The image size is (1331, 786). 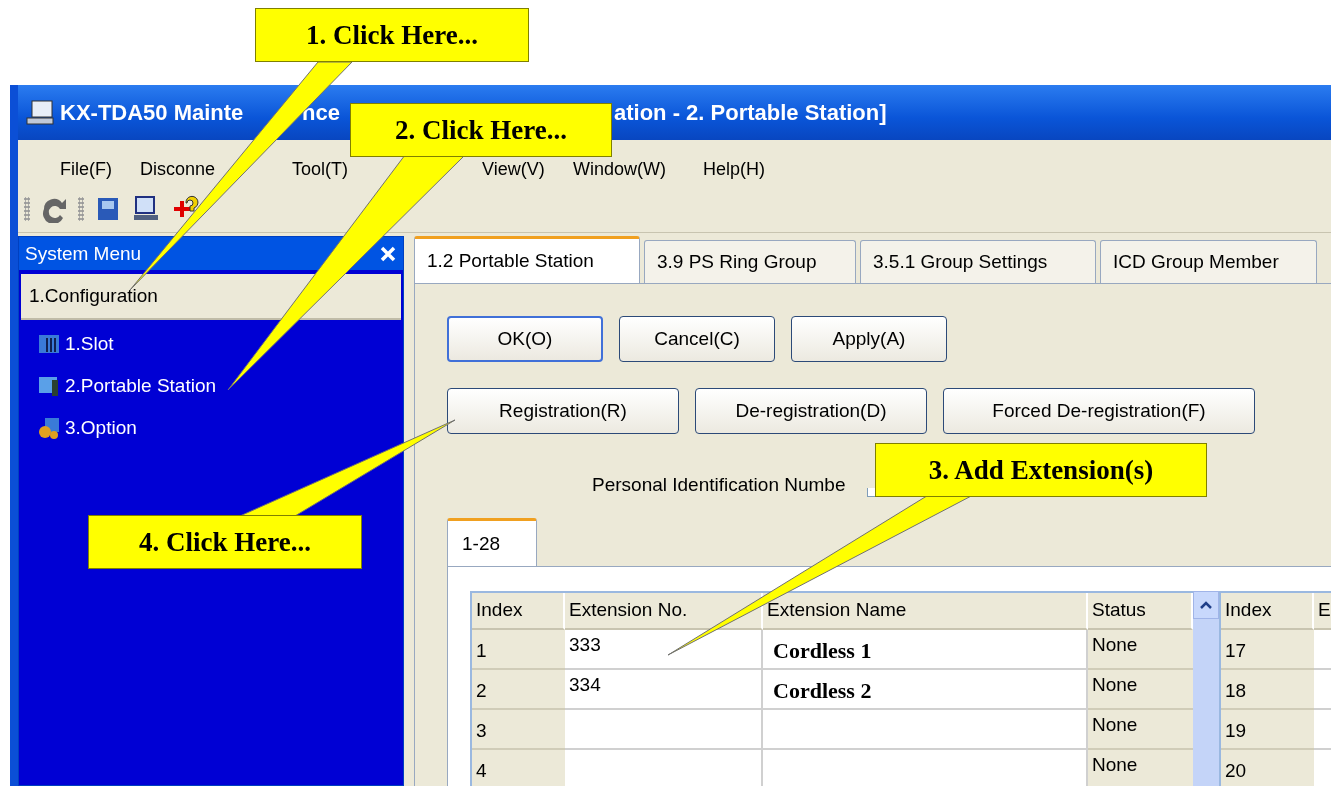 I want to click on callout-label: 3. Add Extension(s), so click(x=1041, y=470).